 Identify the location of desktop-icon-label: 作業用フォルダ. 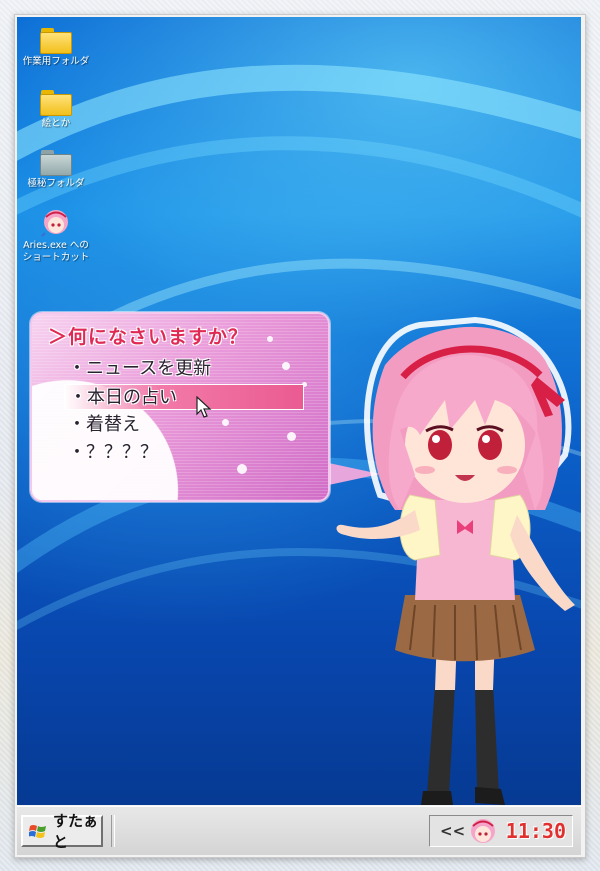
(56, 61).